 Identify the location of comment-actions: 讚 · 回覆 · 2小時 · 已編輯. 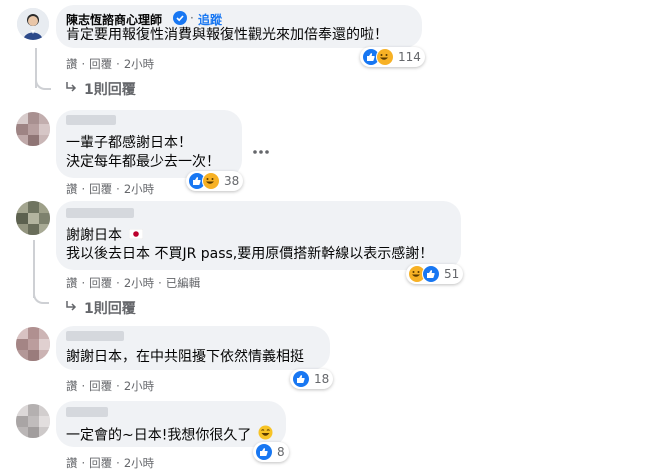
(133, 283).